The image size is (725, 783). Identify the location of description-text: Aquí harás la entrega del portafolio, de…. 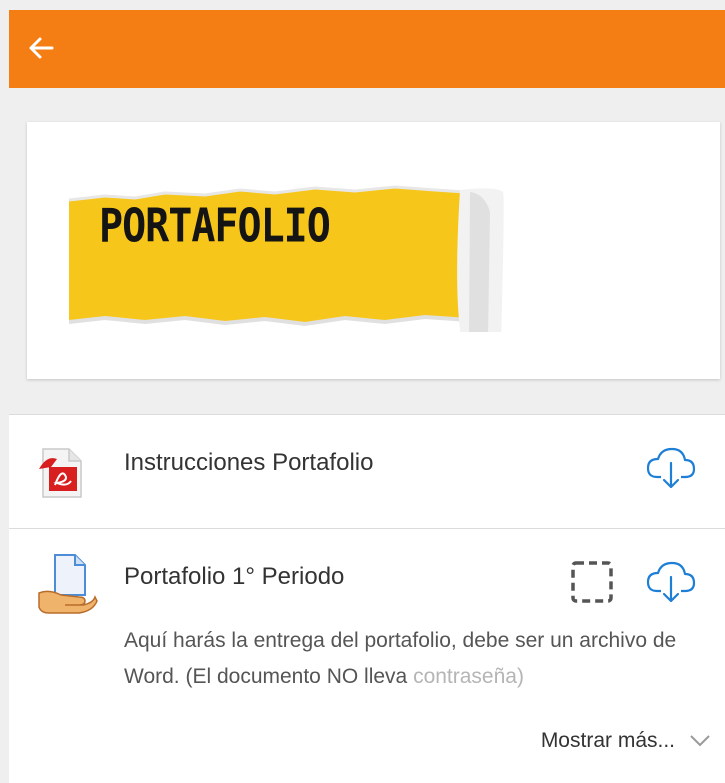
(400, 658).